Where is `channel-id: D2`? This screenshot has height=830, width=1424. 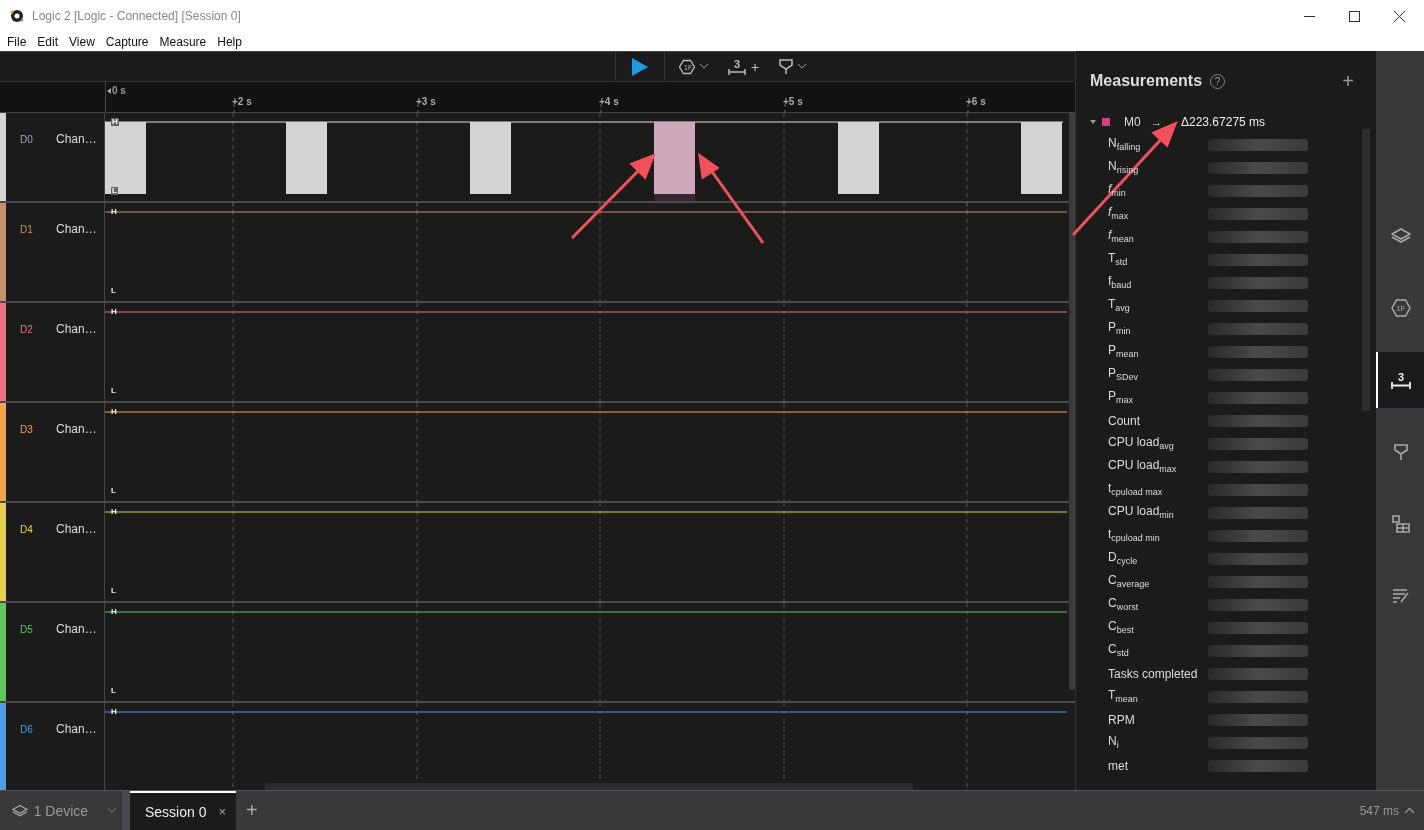 channel-id: D2 is located at coordinates (27, 329).